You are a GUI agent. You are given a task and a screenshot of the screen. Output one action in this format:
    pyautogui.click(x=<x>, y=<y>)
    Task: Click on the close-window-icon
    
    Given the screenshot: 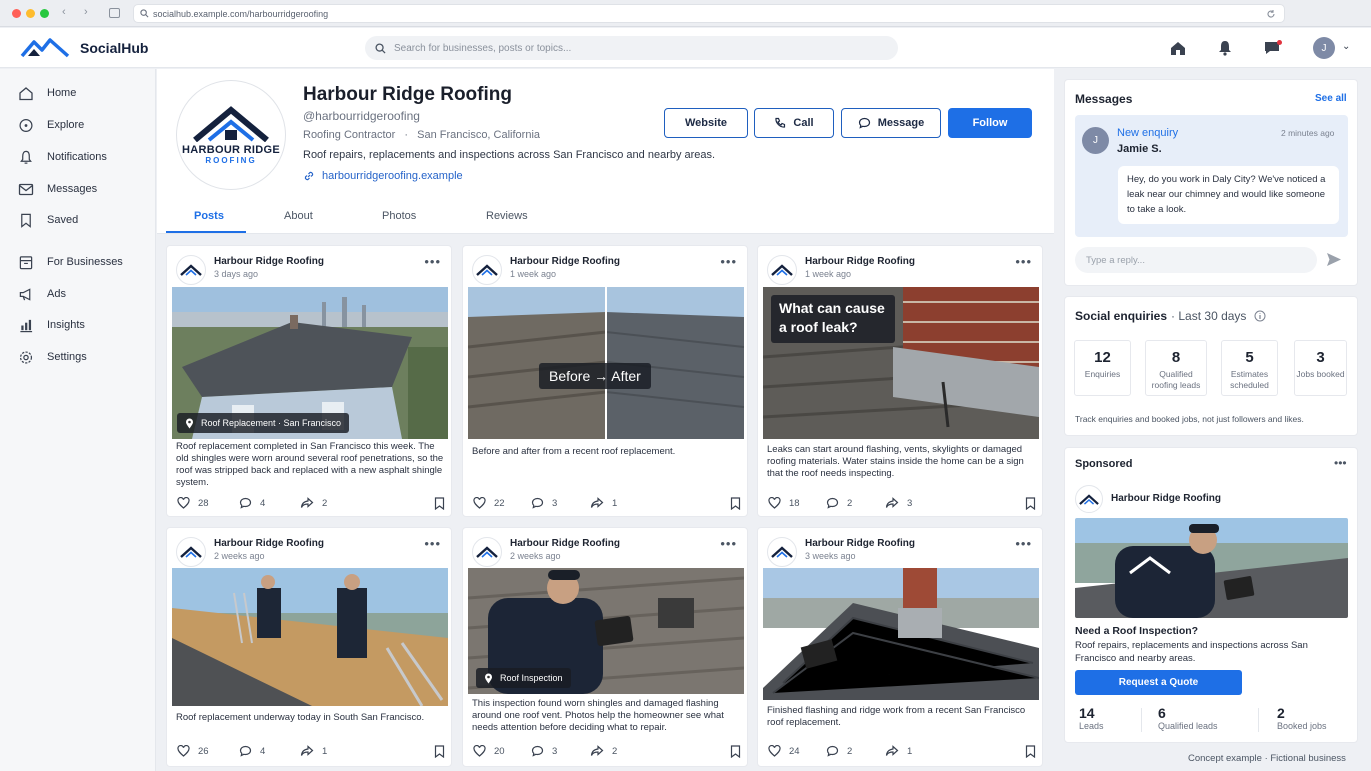 What is the action you would take?
    pyautogui.click(x=16, y=13)
    